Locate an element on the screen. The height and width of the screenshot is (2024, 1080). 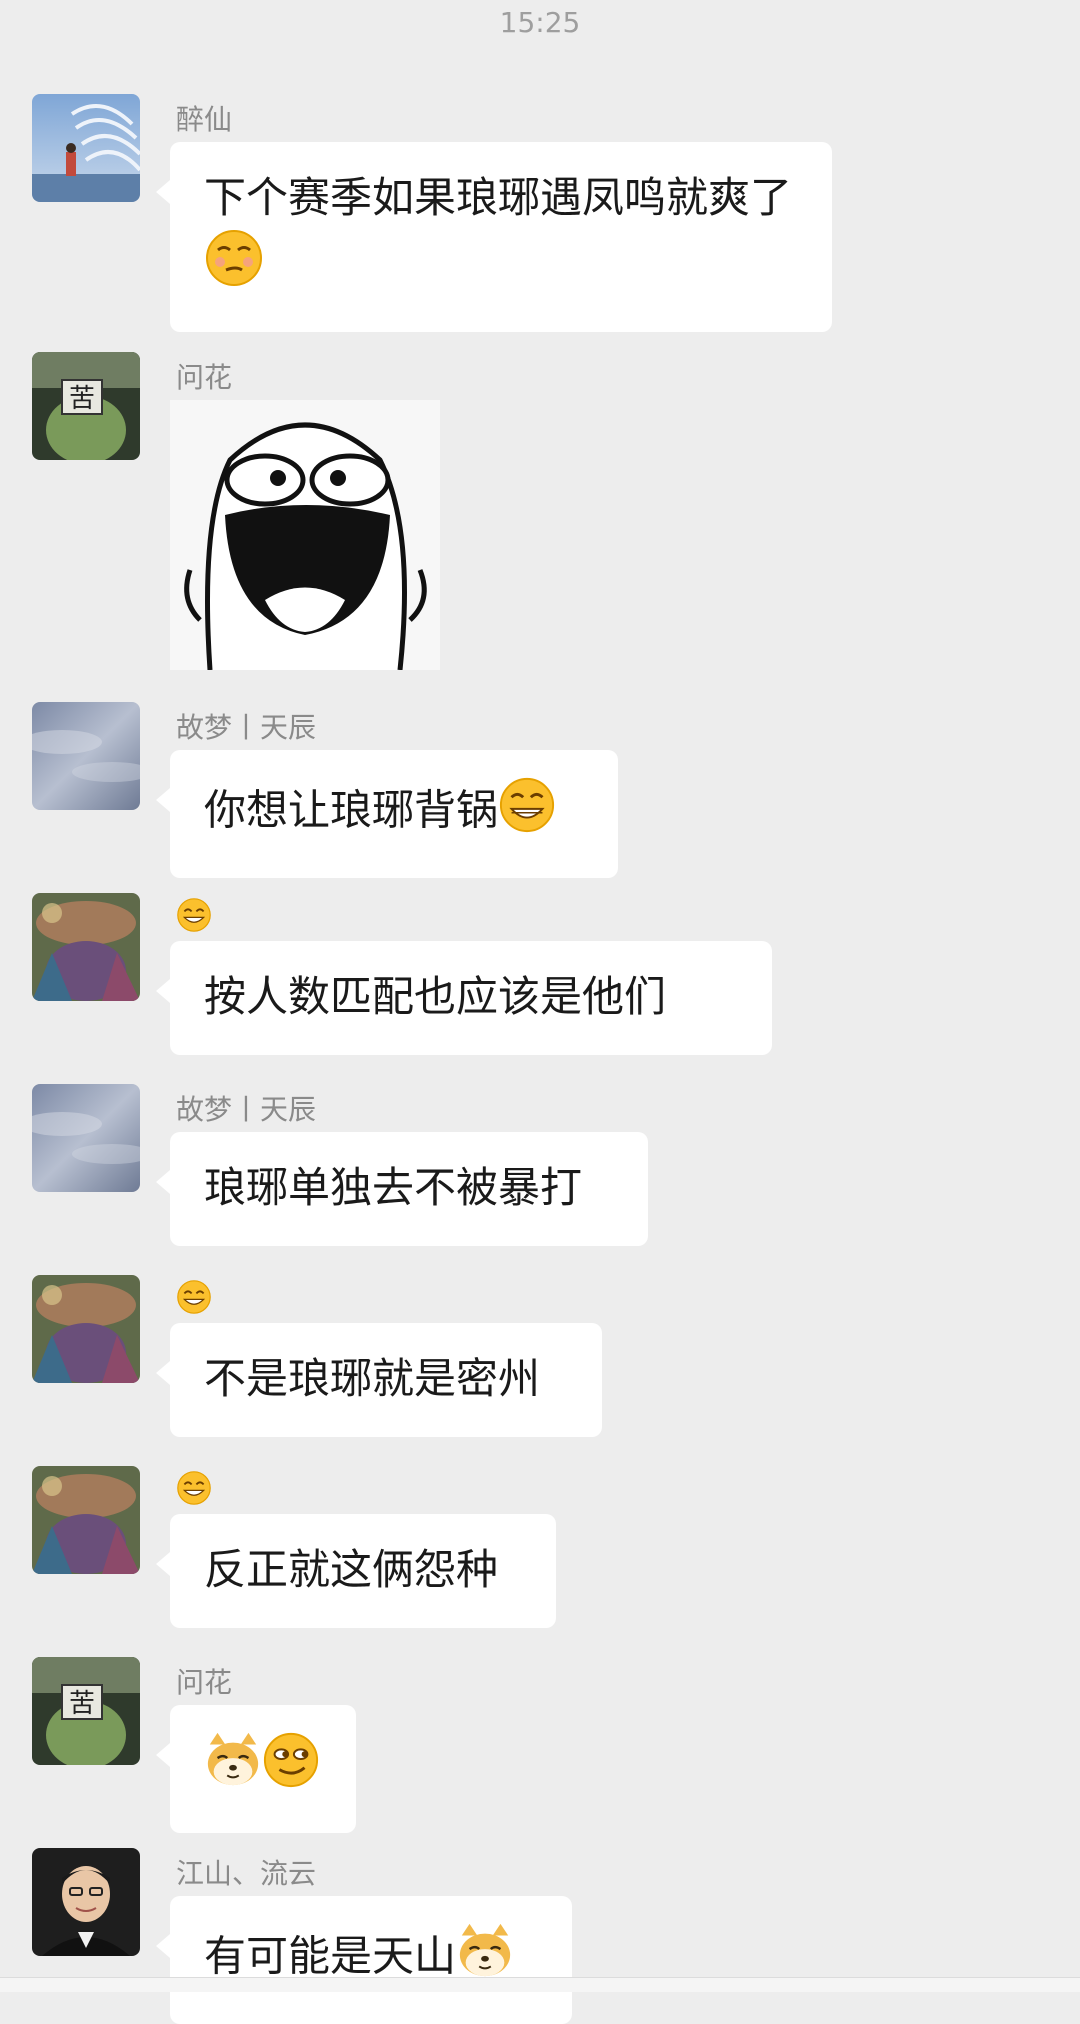
message-bubble: 下个赛季如果琅琊遇凤鸣就爽了 is located at coordinates (494, 237).